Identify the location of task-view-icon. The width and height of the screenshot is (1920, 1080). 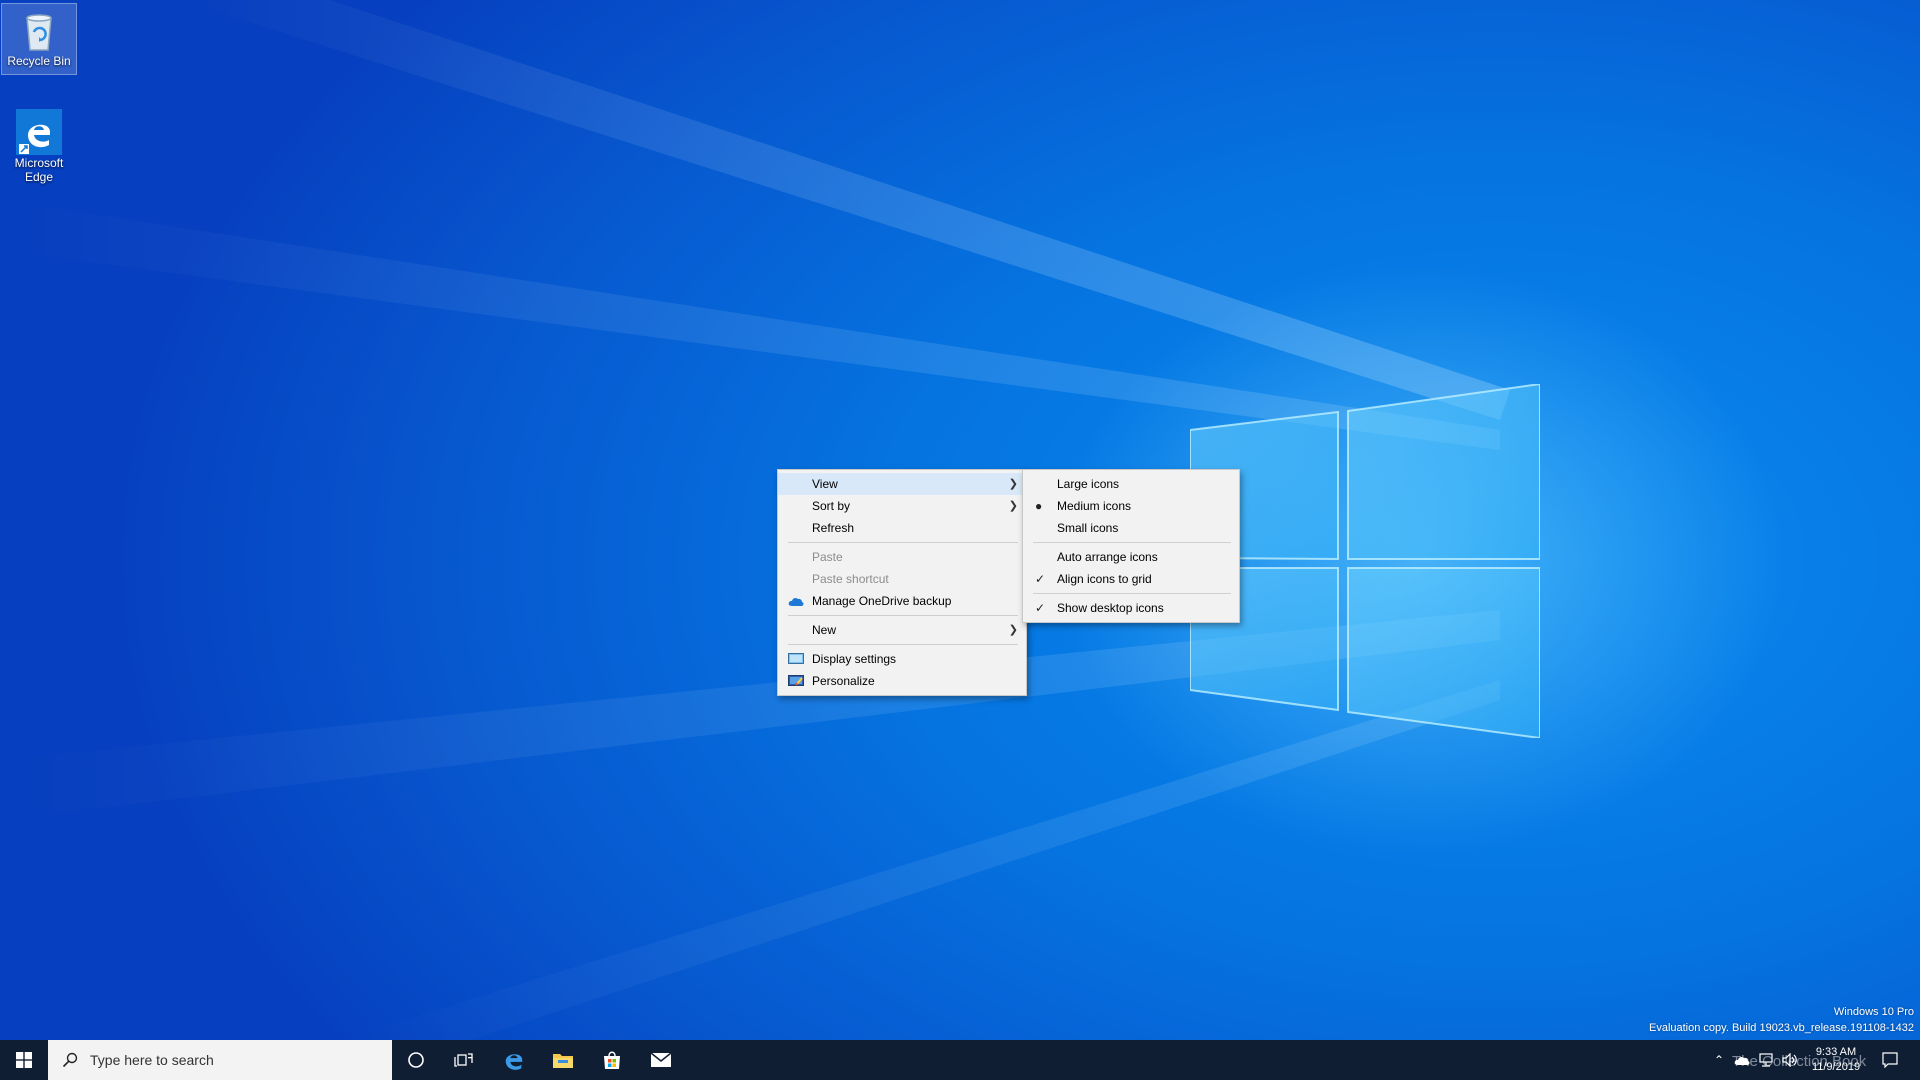
(463, 1060).